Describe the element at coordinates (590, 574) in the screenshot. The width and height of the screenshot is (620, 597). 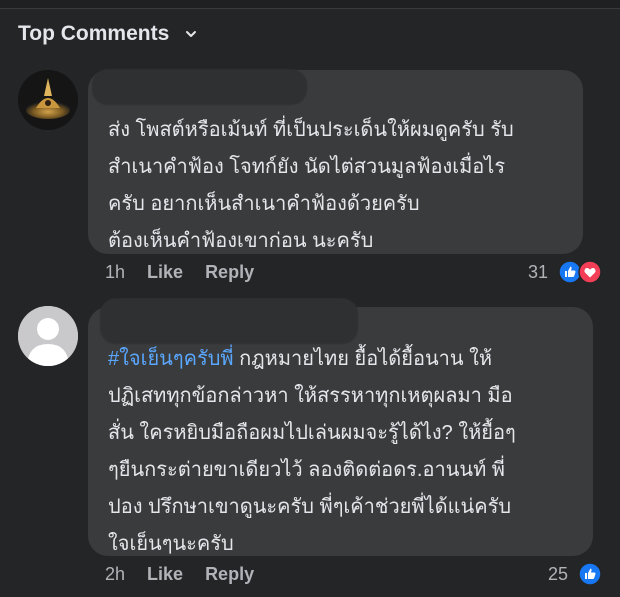
I see `like-icon` at that location.